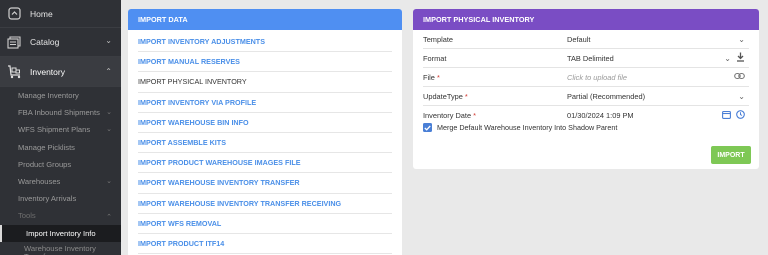 The width and height of the screenshot is (768, 255). I want to click on sidebar-item-manage-inventory: Manage Inventory, so click(60, 95).